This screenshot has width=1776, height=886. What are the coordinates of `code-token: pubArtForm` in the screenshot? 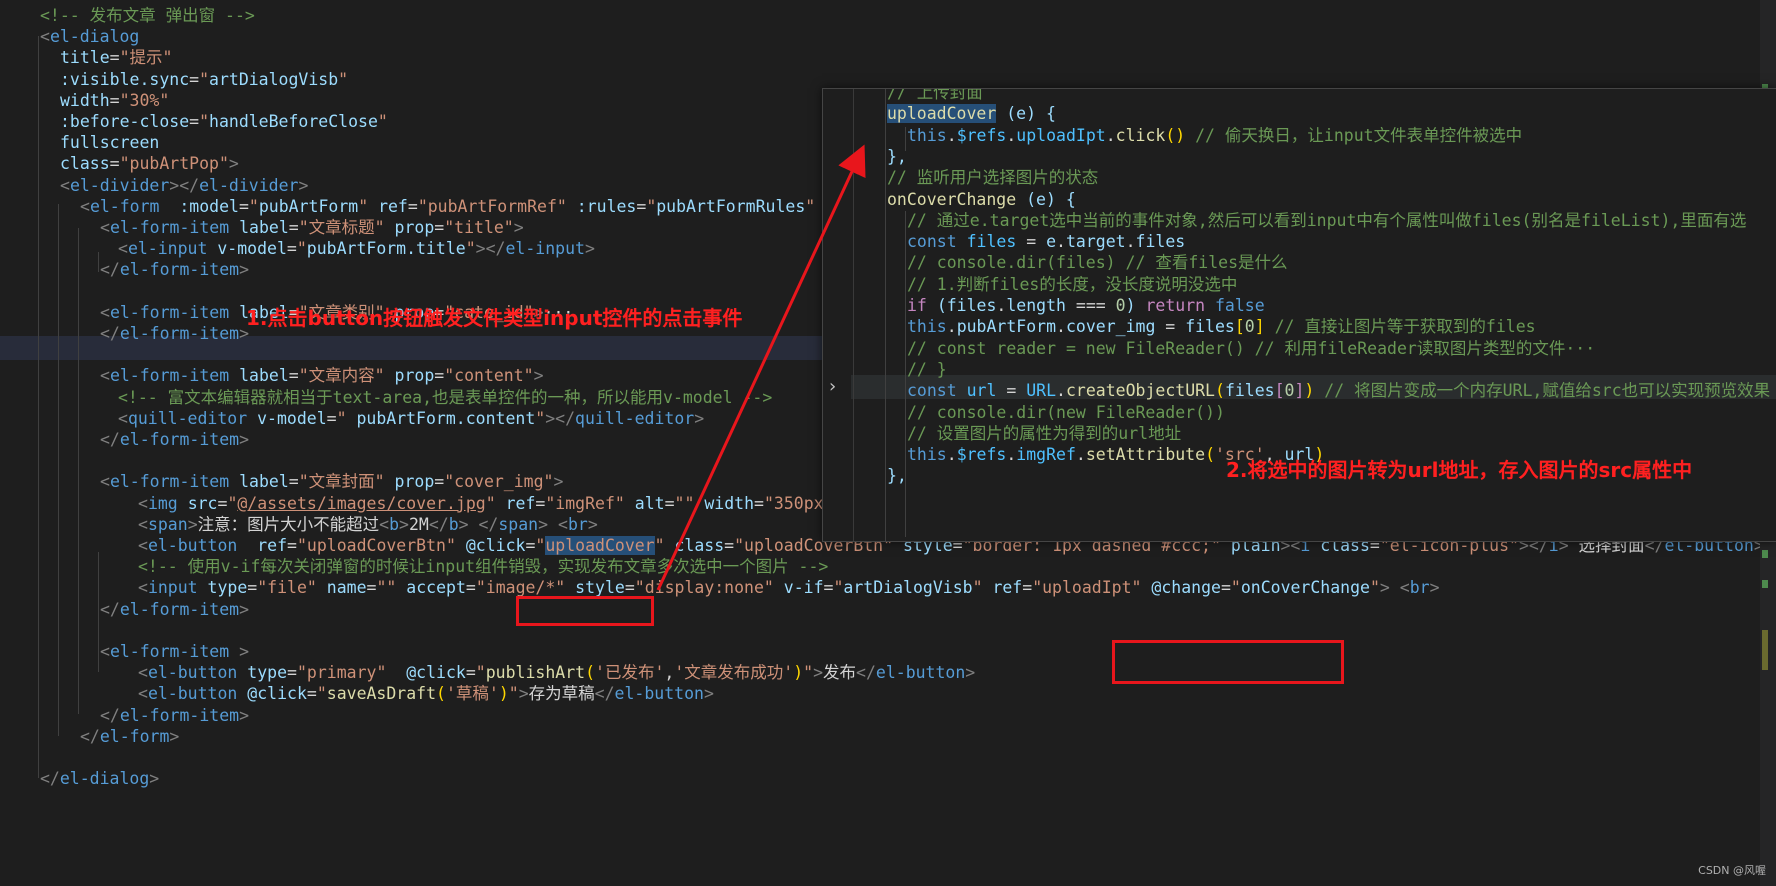 It's located at (1006, 327).